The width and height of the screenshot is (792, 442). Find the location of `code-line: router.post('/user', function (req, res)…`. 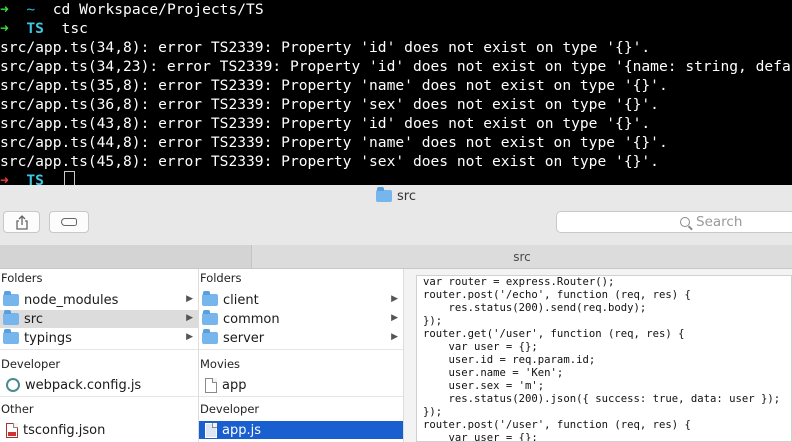

code-line: router.post('/user', function (req, res)… is located at coordinates (557, 425).